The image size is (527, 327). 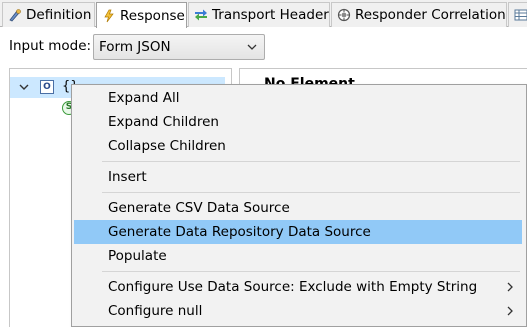 I want to click on tab-transport-header: Transport Header, so click(x=259, y=14).